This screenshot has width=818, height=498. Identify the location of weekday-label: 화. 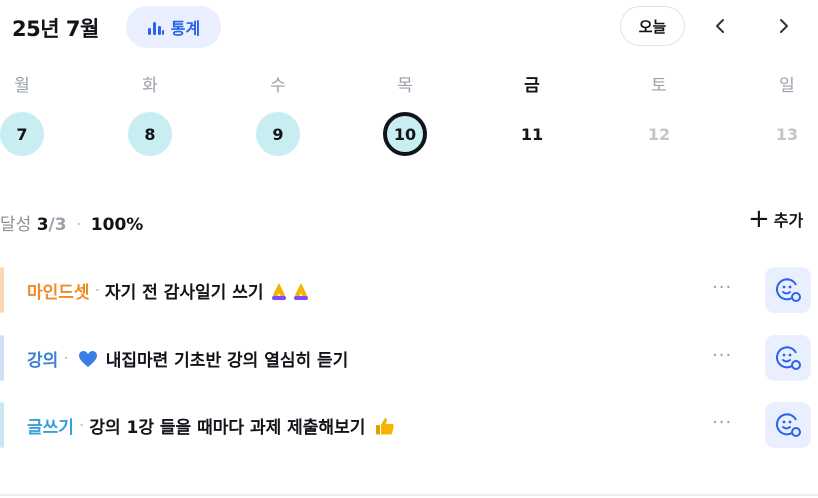
(150, 86).